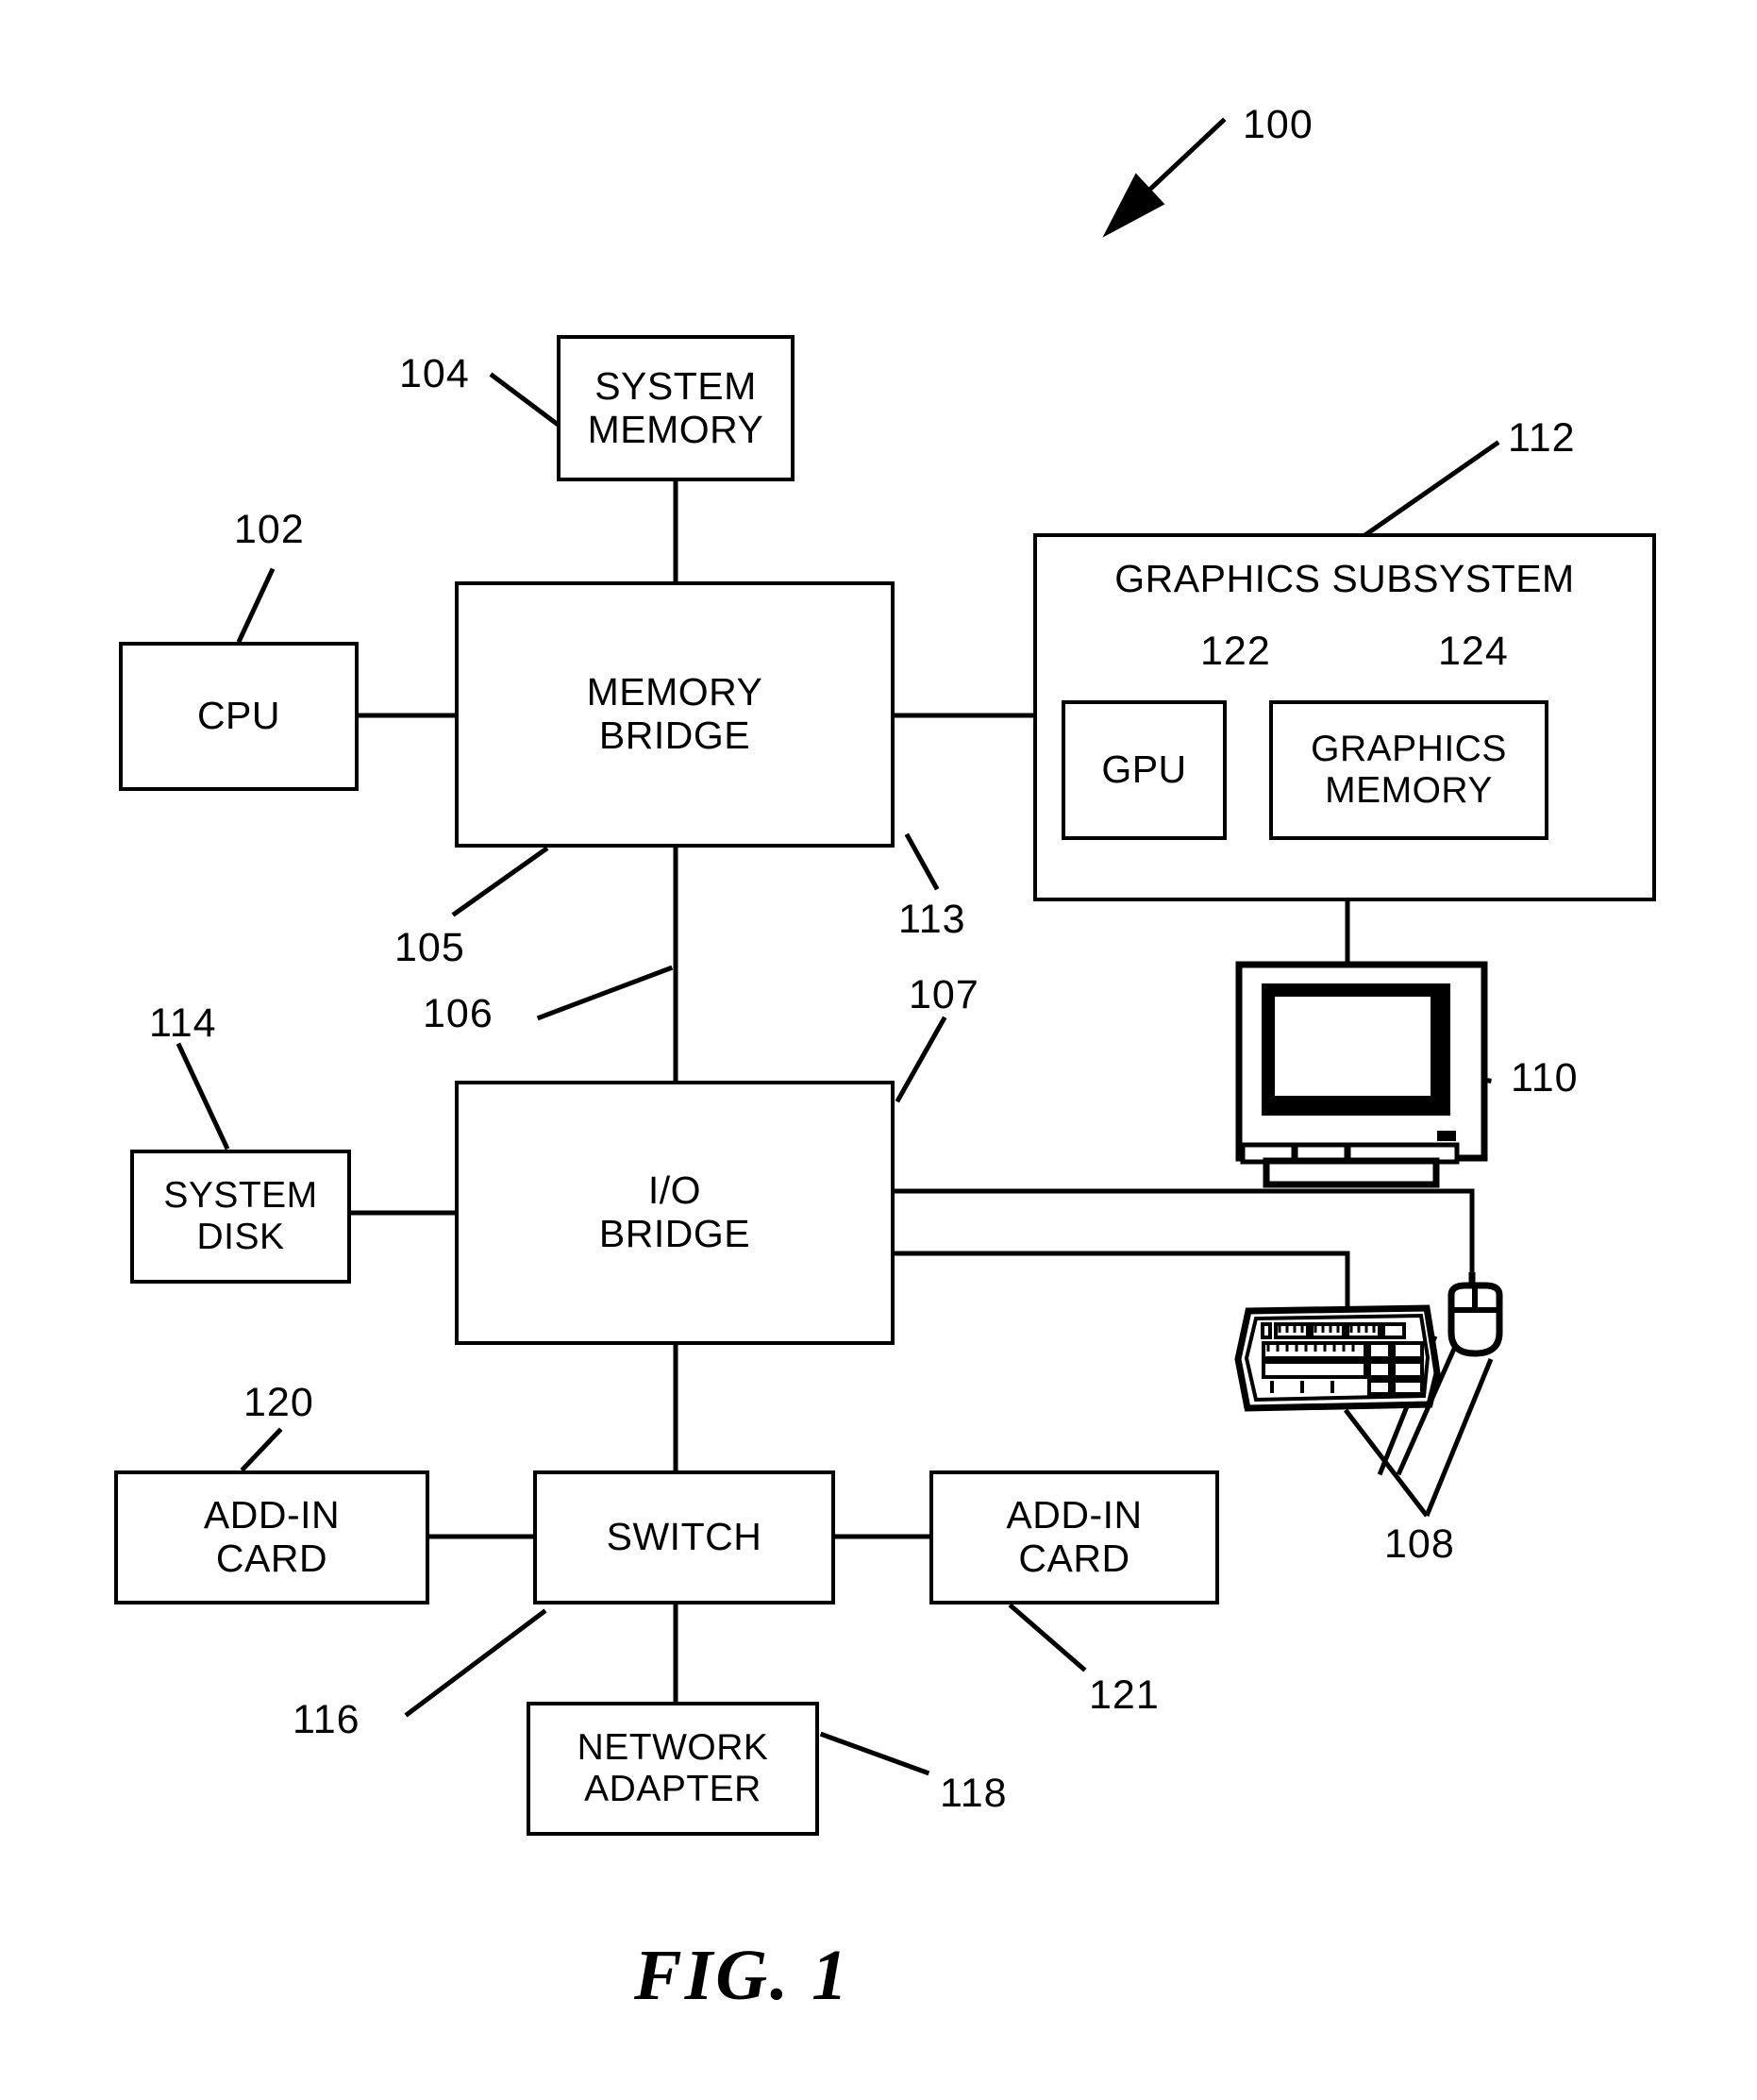 The width and height of the screenshot is (1757, 2100). I want to click on leader-108-left, so click(1386, 1463).